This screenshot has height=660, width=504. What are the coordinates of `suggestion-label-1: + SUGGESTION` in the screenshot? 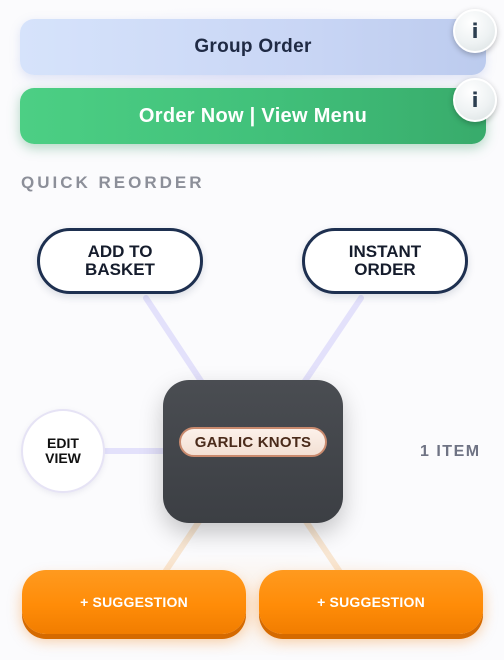 It's located at (134, 602).